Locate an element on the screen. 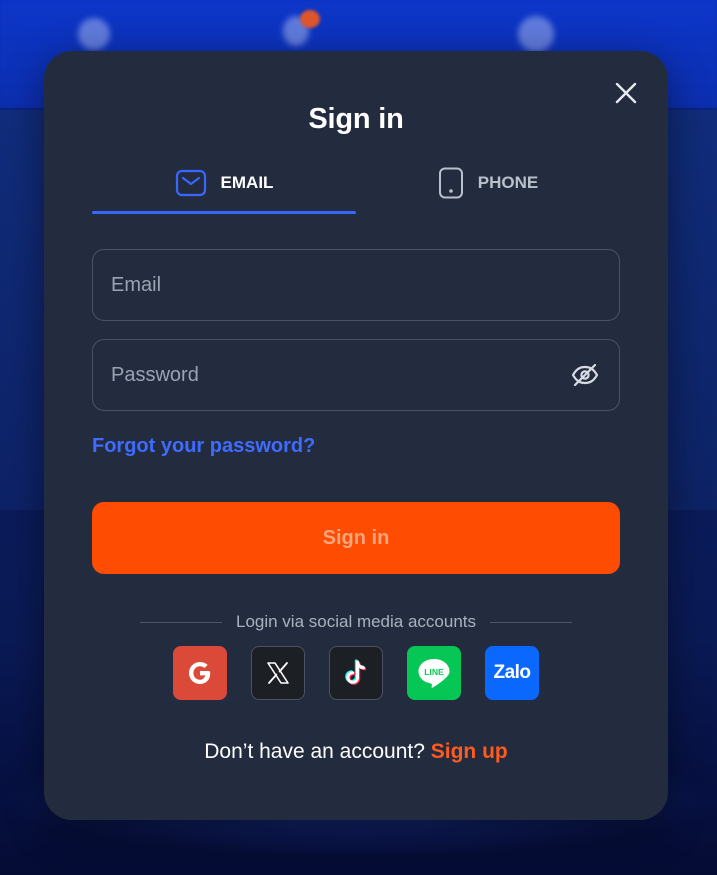  zalo-login-button: Zalo is located at coordinates (512, 673).